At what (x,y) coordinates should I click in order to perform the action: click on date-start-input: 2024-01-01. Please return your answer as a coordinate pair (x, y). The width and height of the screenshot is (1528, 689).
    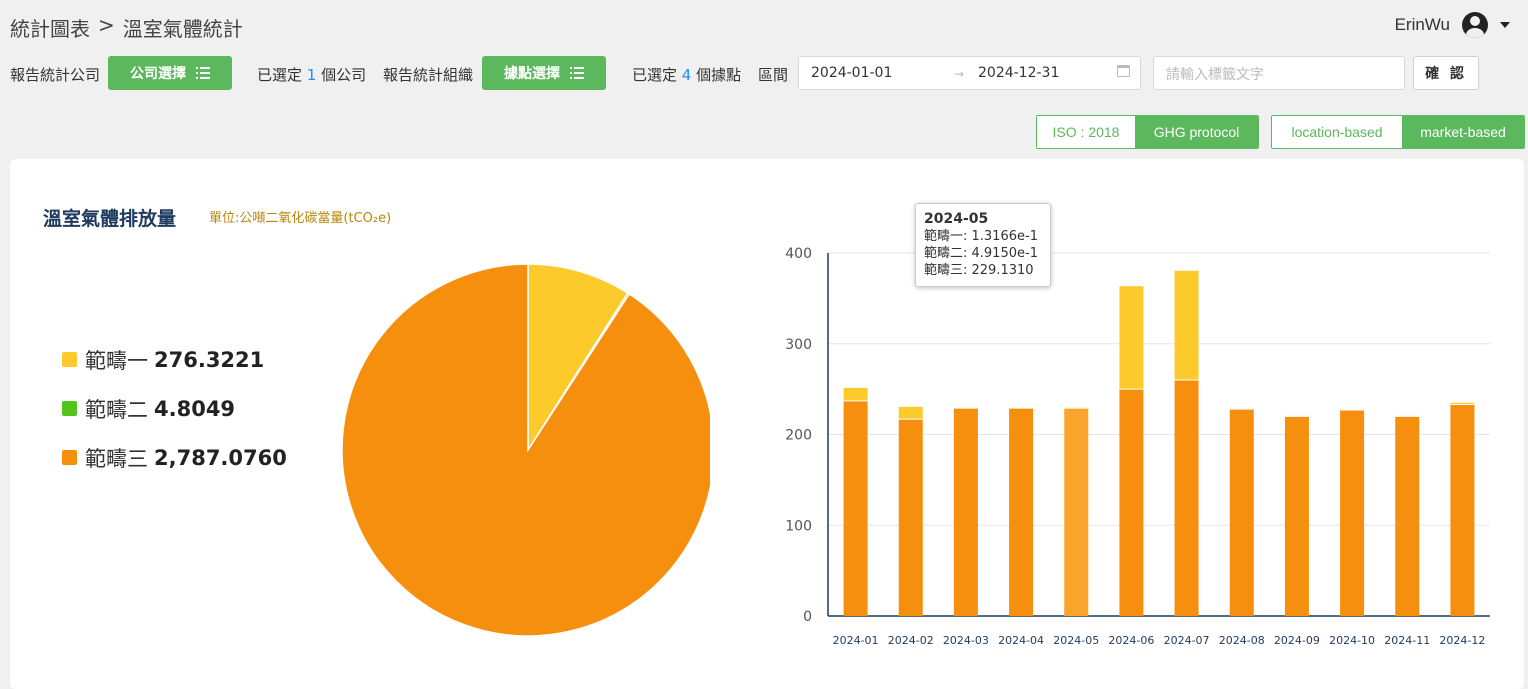
    Looking at the image, I should click on (851, 73).